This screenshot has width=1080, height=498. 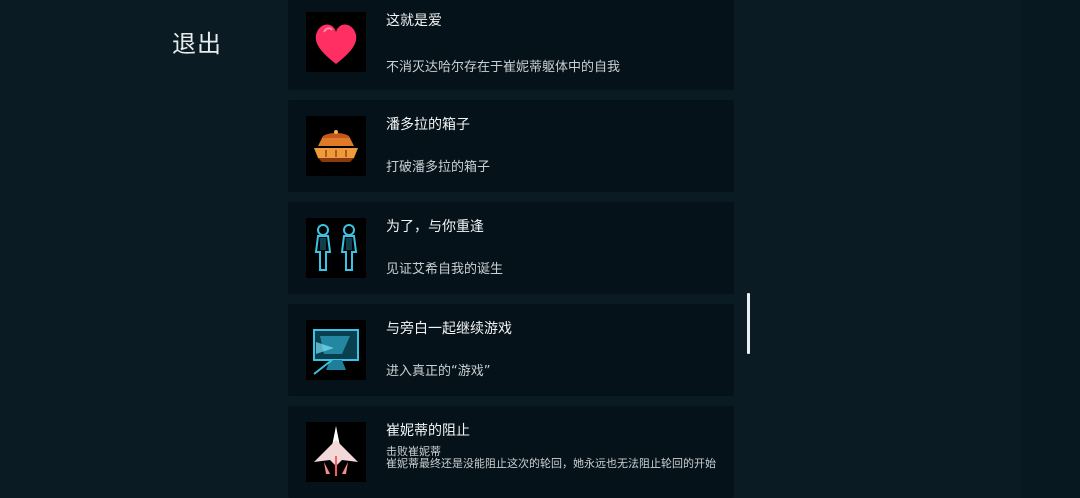 What do you see at coordinates (503, 67) in the screenshot?
I see `achievement-description: 不消灭达哈尔存在于崔妮蒂躯体中的自我` at bounding box center [503, 67].